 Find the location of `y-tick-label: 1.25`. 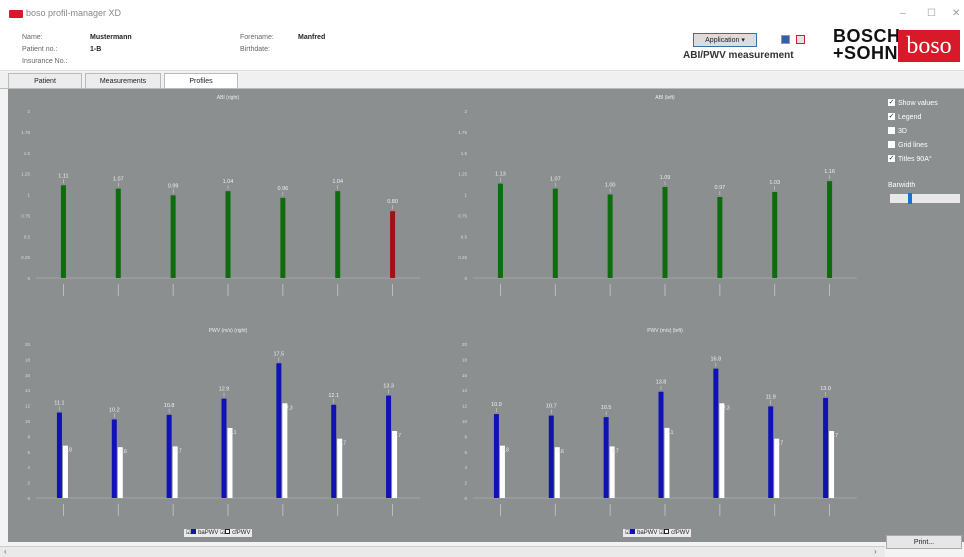

y-tick-label: 1.25 is located at coordinates (462, 174).